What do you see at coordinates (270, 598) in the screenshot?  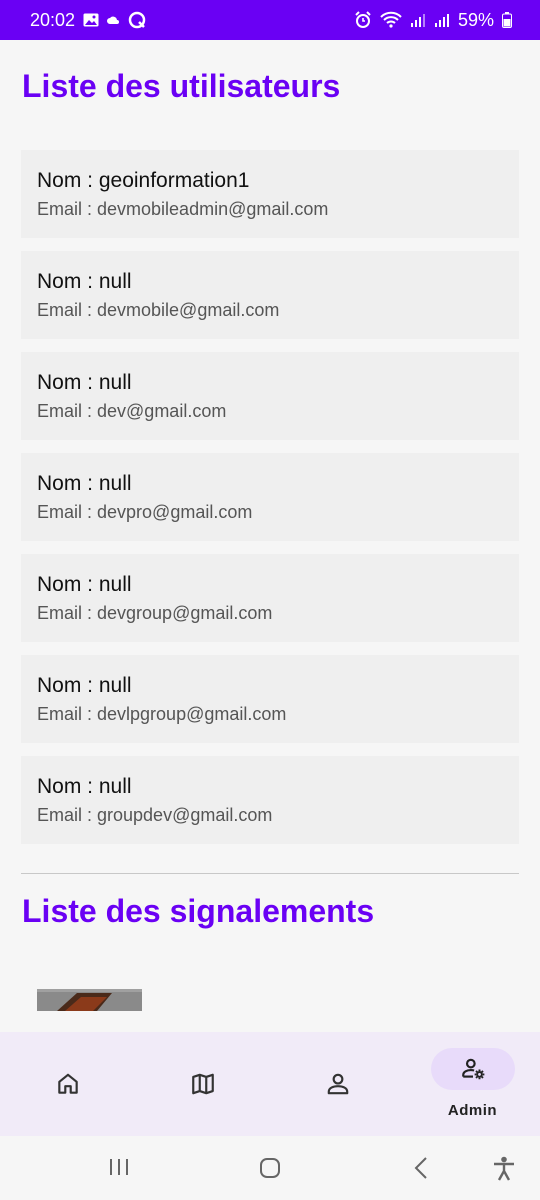 I see `user-card: Nom : null Email : devgroup@gmail.com` at bounding box center [270, 598].